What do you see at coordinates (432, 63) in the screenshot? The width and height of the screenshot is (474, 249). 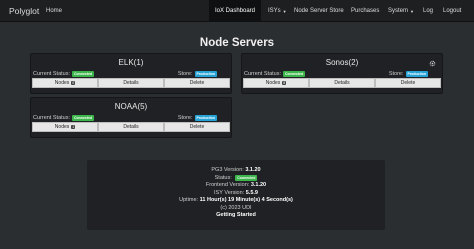 I see `gear-icon` at bounding box center [432, 63].